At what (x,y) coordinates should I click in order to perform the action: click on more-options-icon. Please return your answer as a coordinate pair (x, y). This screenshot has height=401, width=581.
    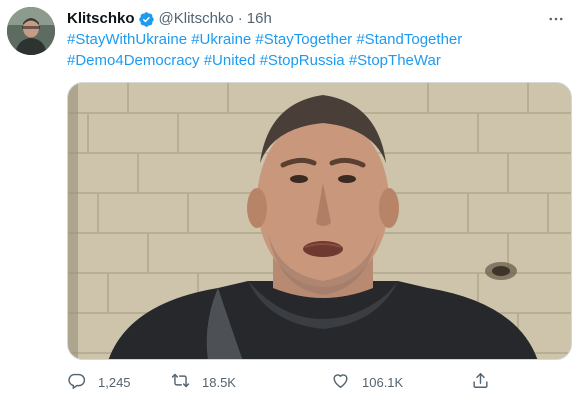
    Looking at the image, I should click on (556, 19).